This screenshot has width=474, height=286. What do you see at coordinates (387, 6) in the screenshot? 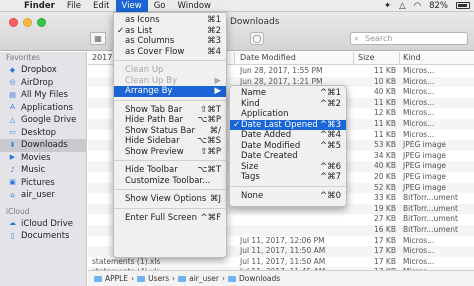
I see `dropbox-status-icon: ✦` at bounding box center [387, 6].